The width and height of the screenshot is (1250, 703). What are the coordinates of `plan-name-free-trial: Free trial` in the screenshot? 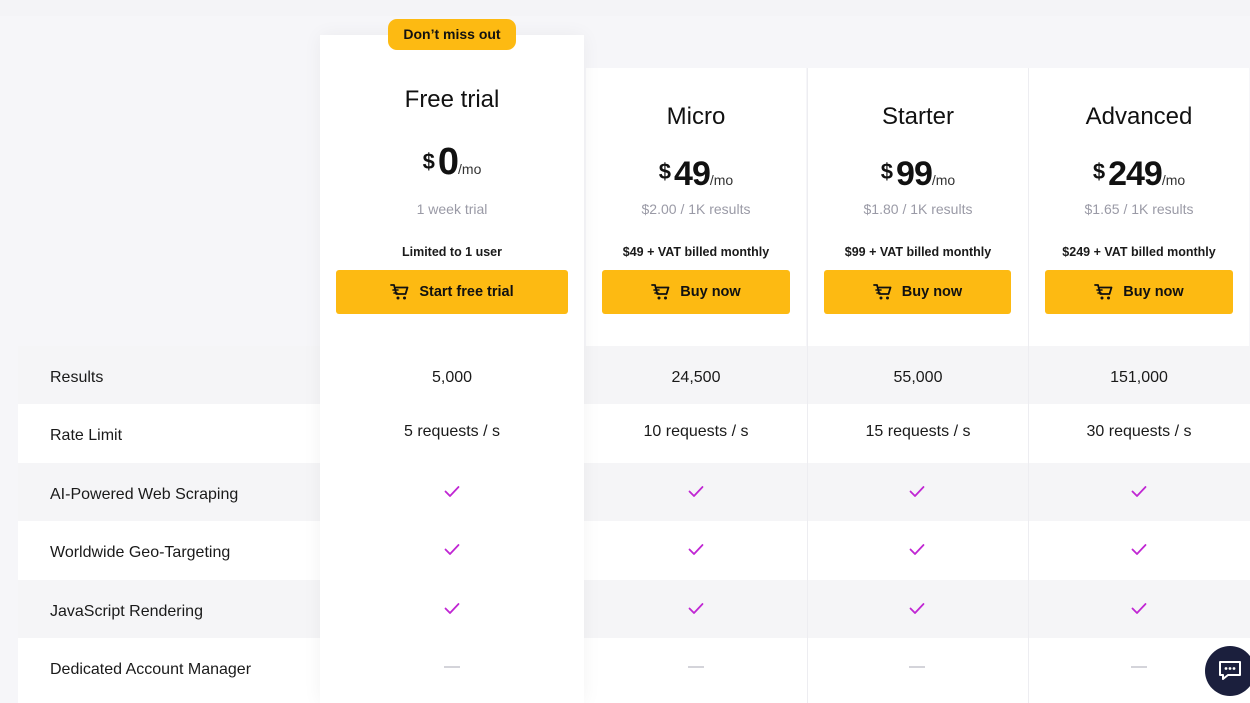 It's located at (452, 99).